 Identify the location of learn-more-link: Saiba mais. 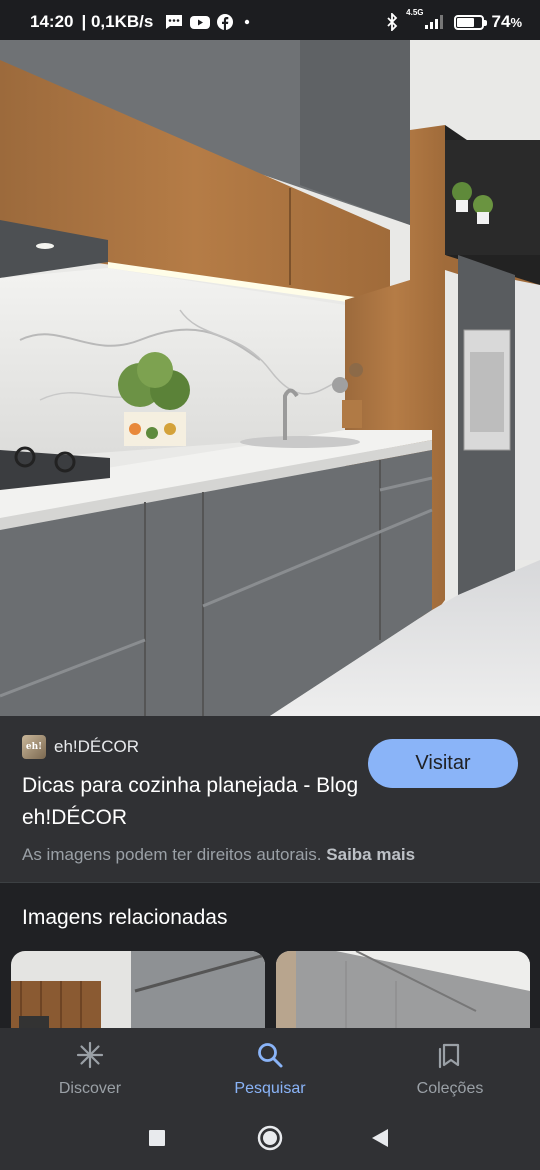
(370, 854).